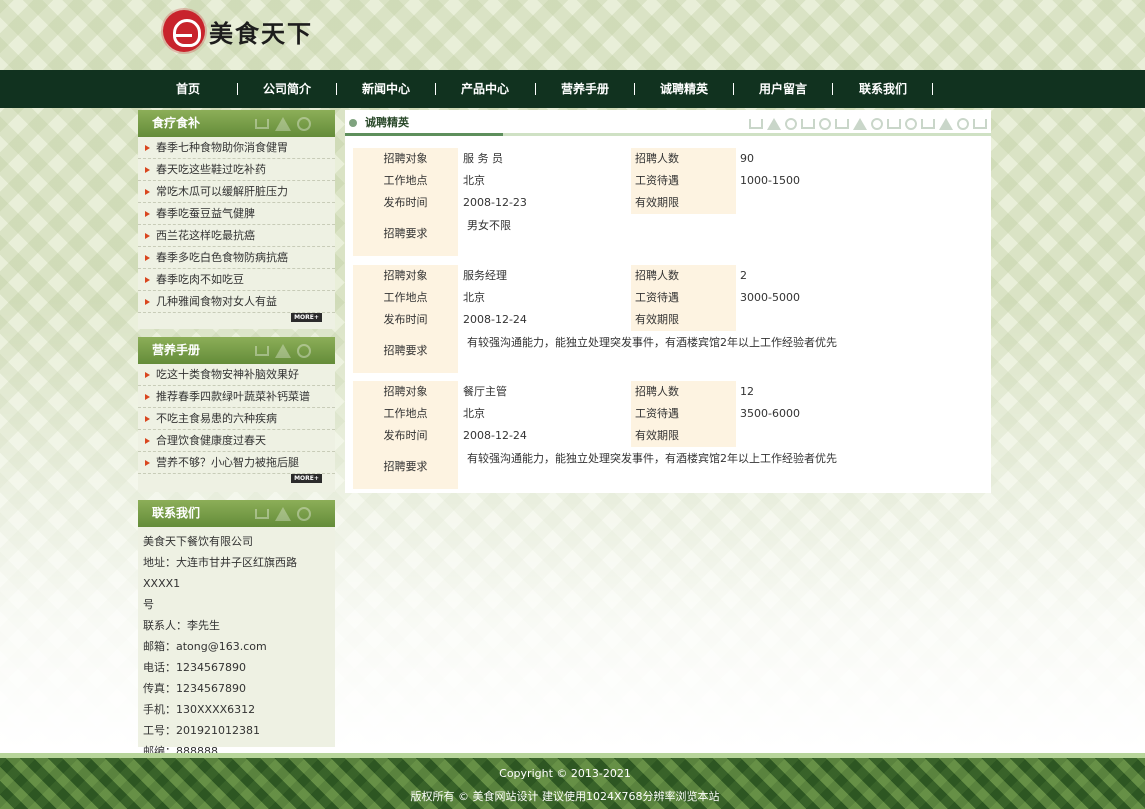 The width and height of the screenshot is (1145, 809). What do you see at coordinates (353, 123) in the screenshot?
I see `bullet-icon` at bounding box center [353, 123].